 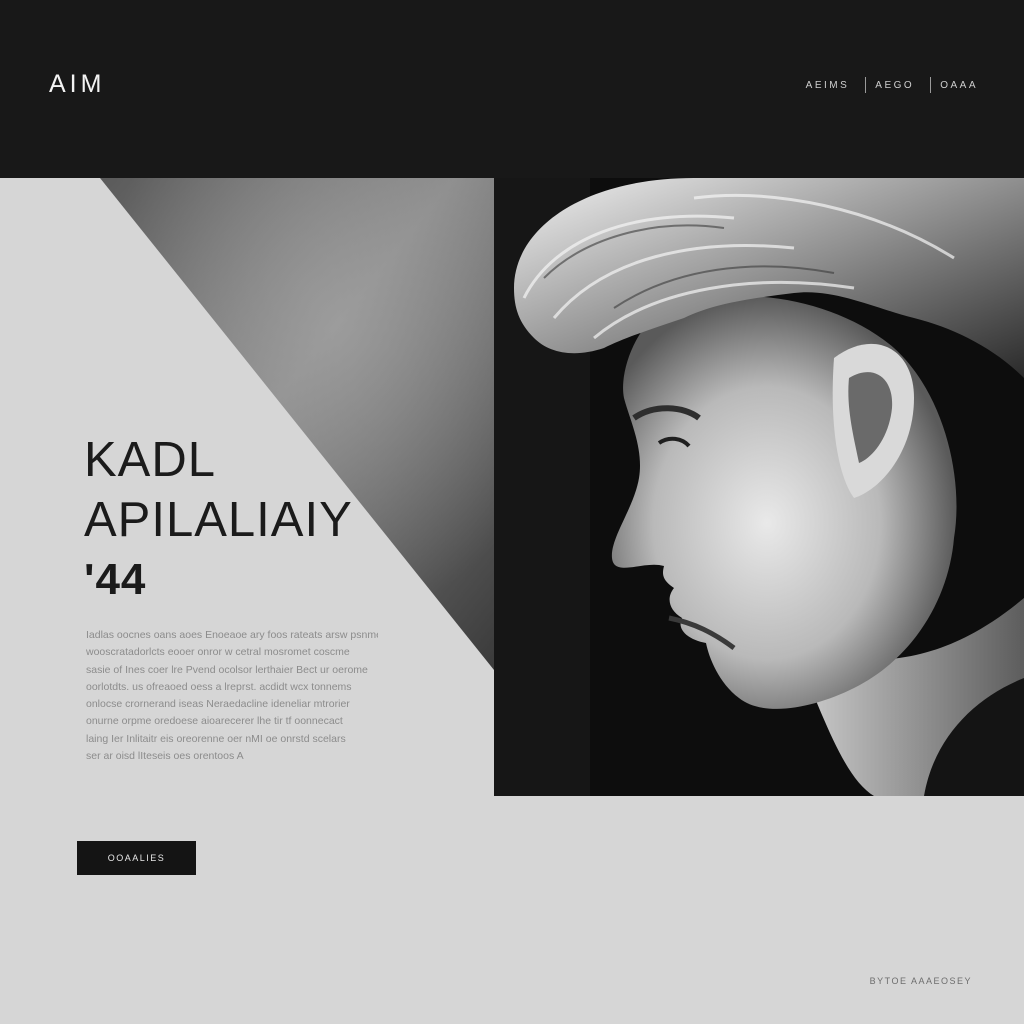 What do you see at coordinates (828, 85) in the screenshot?
I see `nav-item-1: AEIMS` at bounding box center [828, 85].